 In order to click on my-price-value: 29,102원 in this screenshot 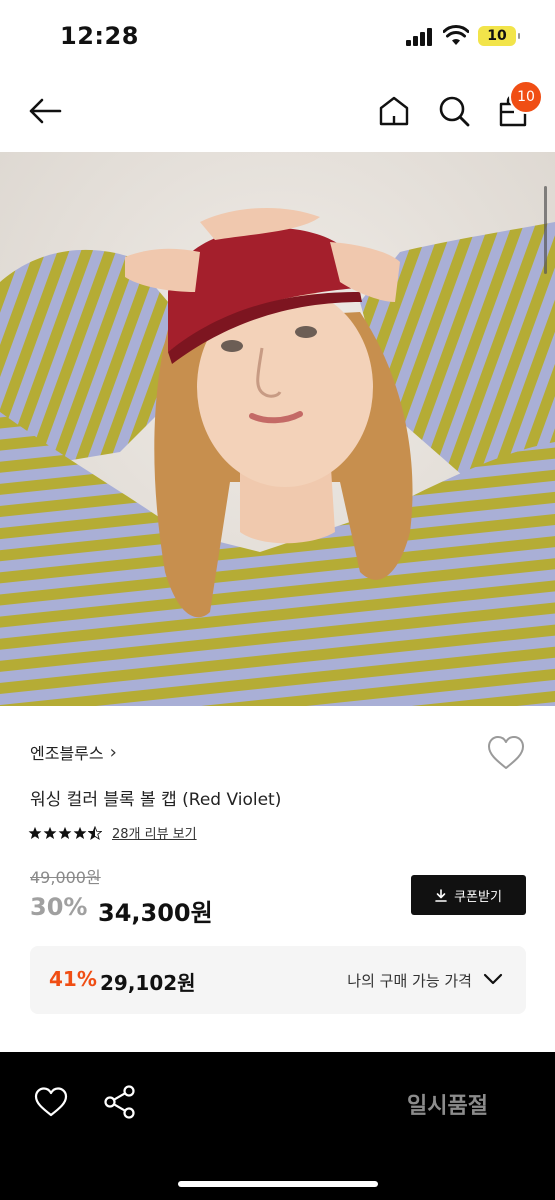, I will do `click(148, 983)`.